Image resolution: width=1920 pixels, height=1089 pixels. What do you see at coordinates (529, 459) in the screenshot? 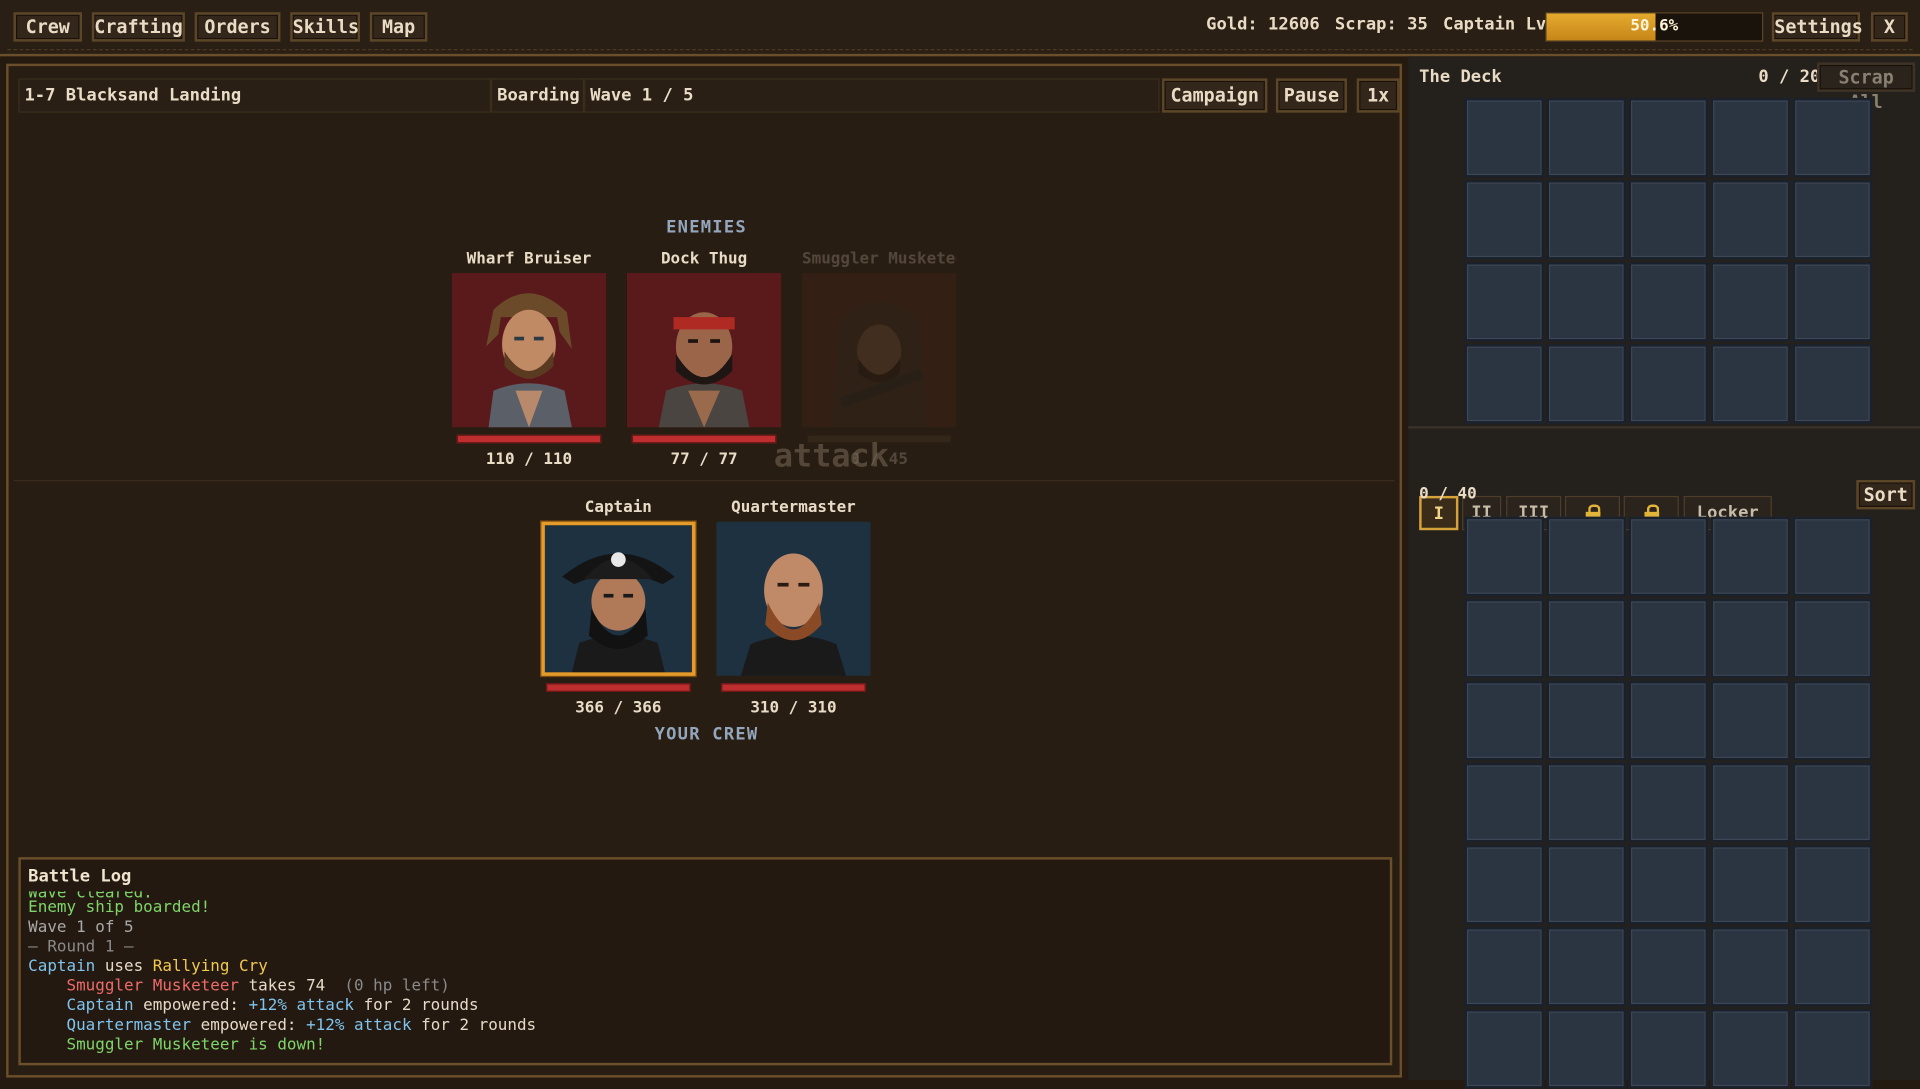
I see `unit-hp: 110 / 110` at bounding box center [529, 459].